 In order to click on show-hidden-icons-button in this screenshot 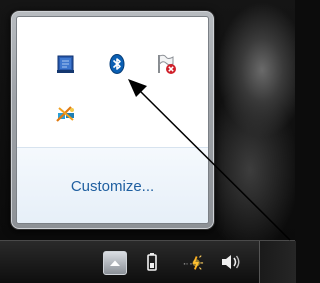, I will do `click(115, 263)`.